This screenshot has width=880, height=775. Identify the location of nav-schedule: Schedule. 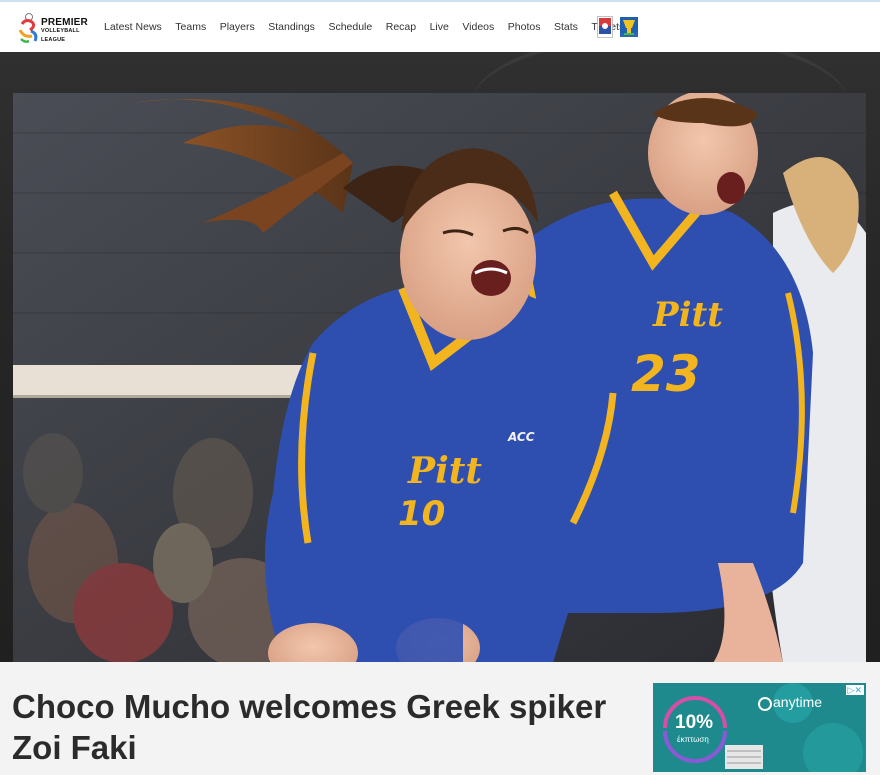
(350, 27).